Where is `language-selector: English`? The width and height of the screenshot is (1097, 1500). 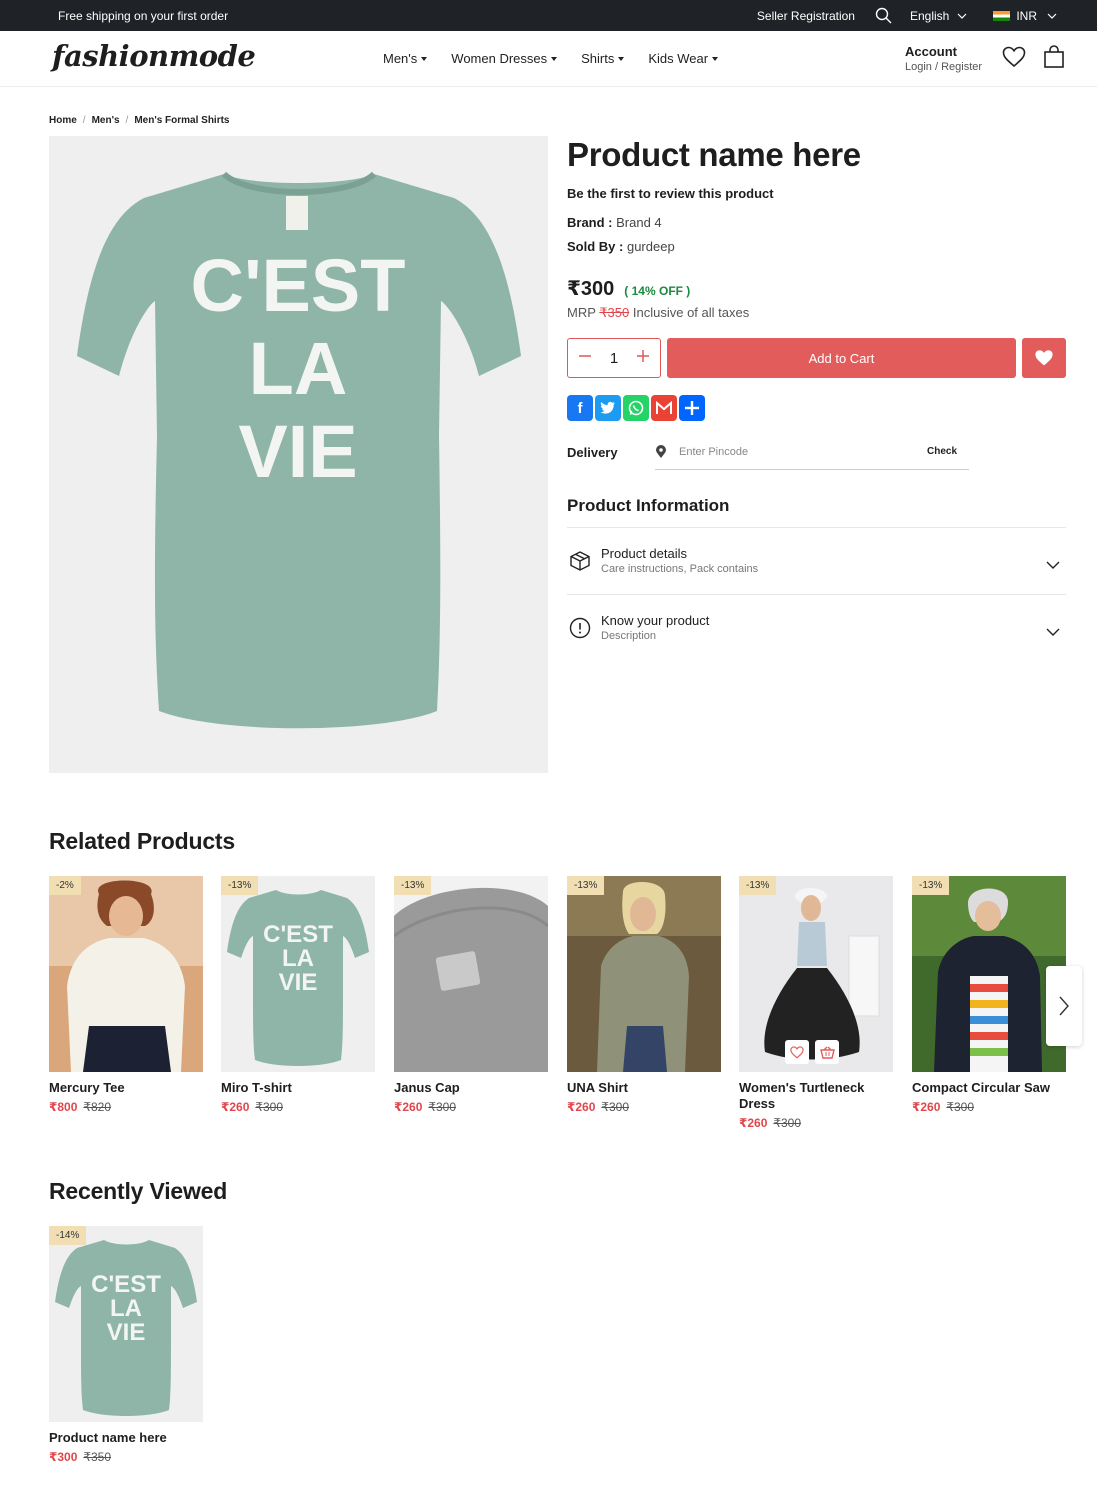 language-selector: English is located at coordinates (938, 16).